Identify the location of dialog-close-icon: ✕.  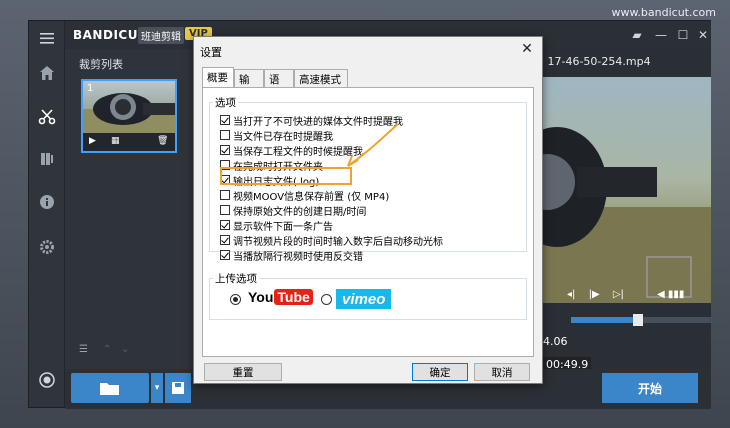
(527, 49).